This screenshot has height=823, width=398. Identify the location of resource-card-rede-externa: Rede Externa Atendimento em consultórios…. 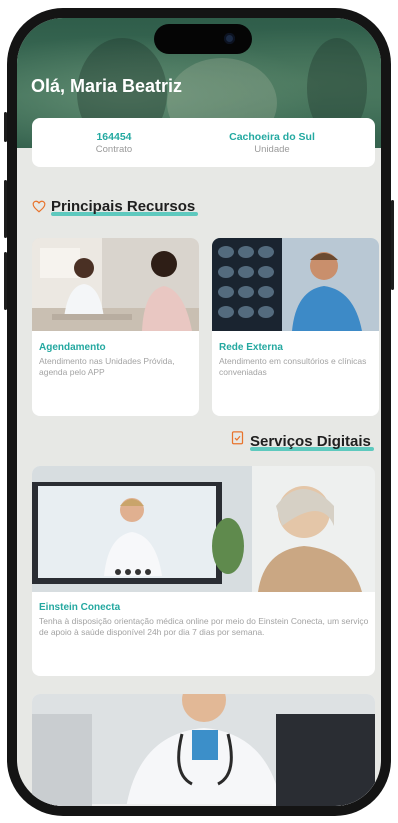
(295, 327).